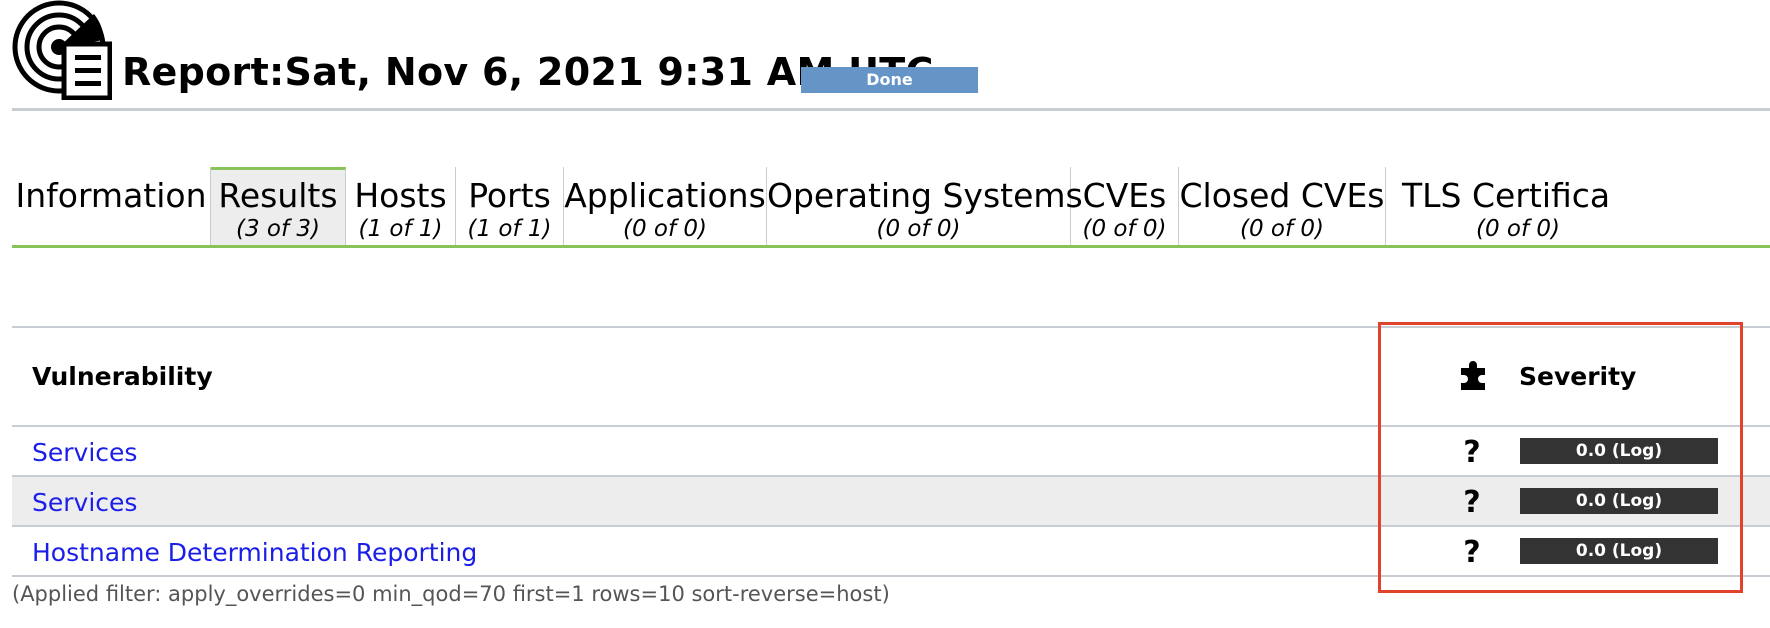  I want to click on column-header-severity: Severity, so click(1577, 376).